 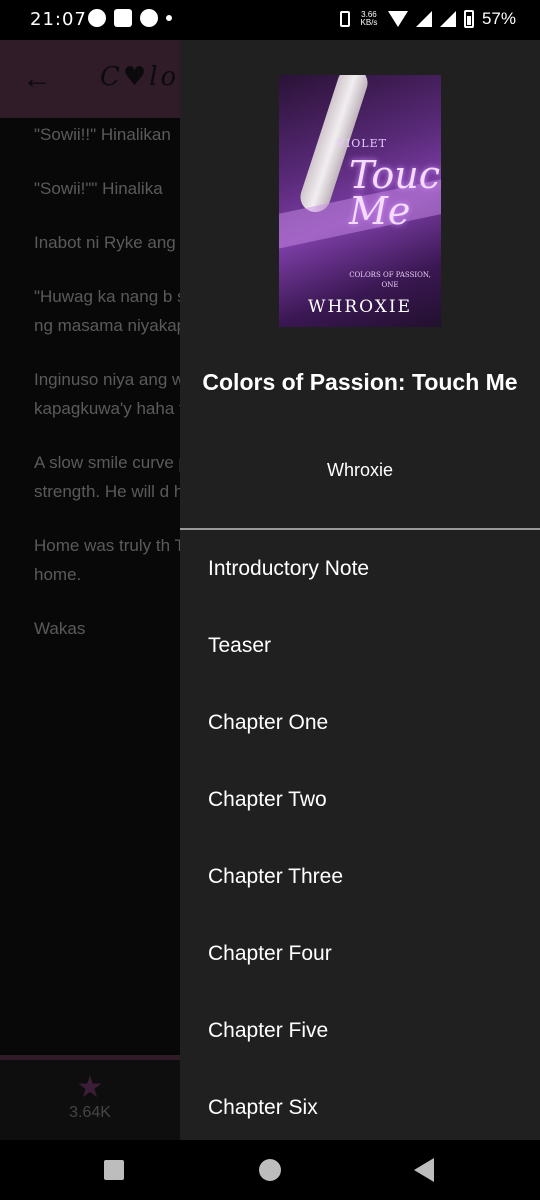 I want to click on recents-icon, so click(x=114, y=1170).